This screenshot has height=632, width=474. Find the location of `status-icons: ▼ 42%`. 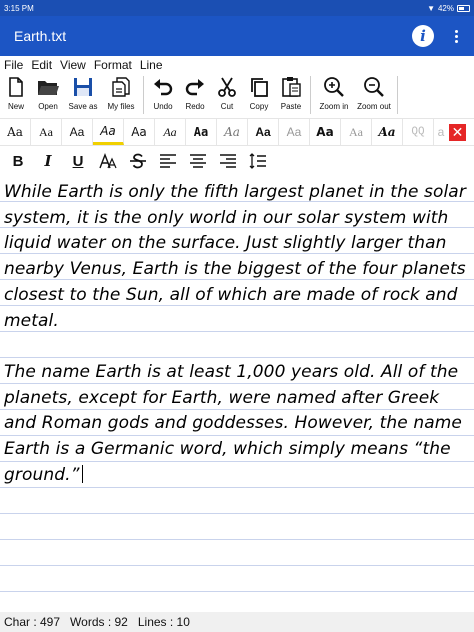

status-icons: ▼ 42% is located at coordinates (448, 8).